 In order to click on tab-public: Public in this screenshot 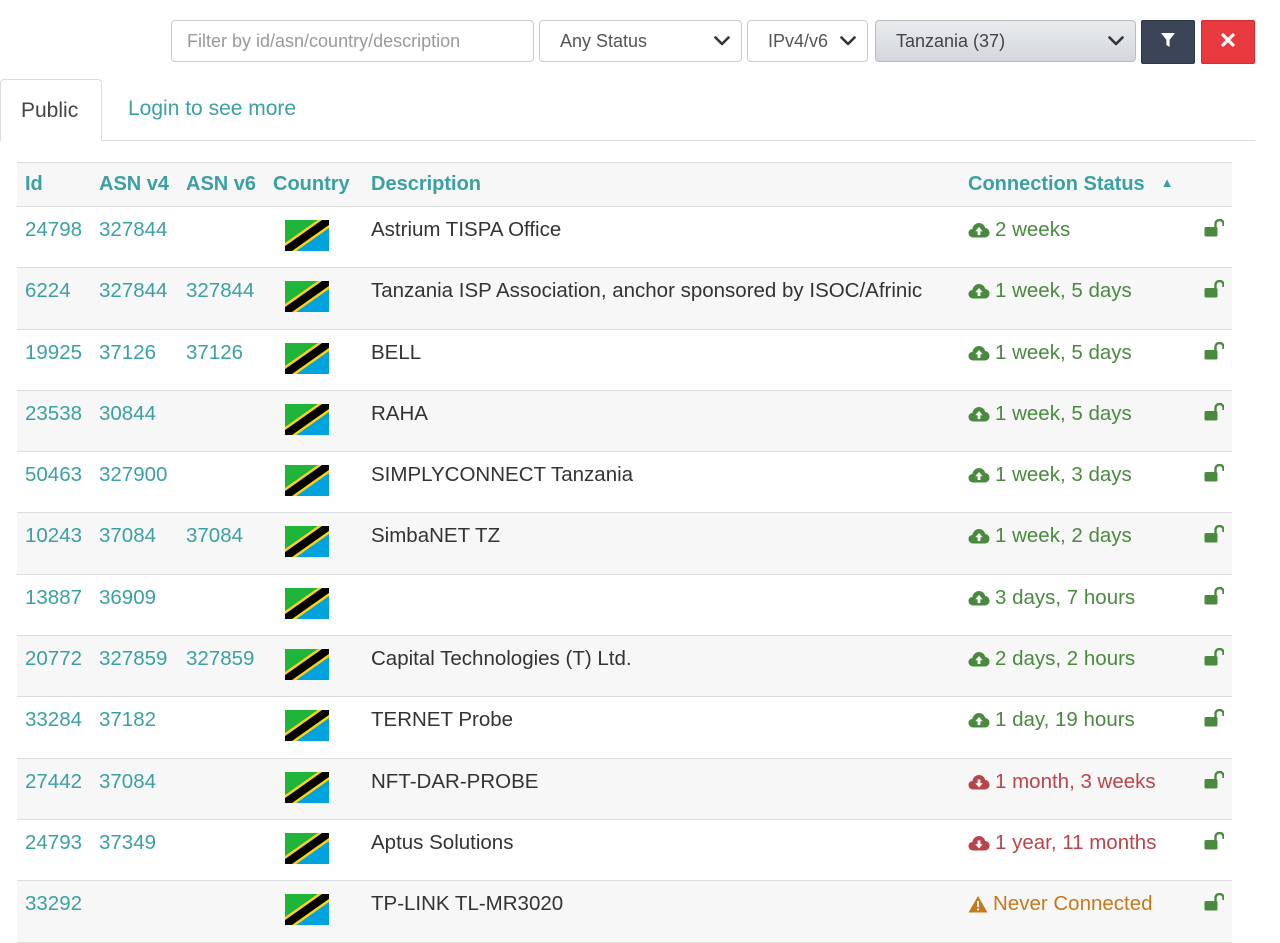, I will do `click(51, 110)`.